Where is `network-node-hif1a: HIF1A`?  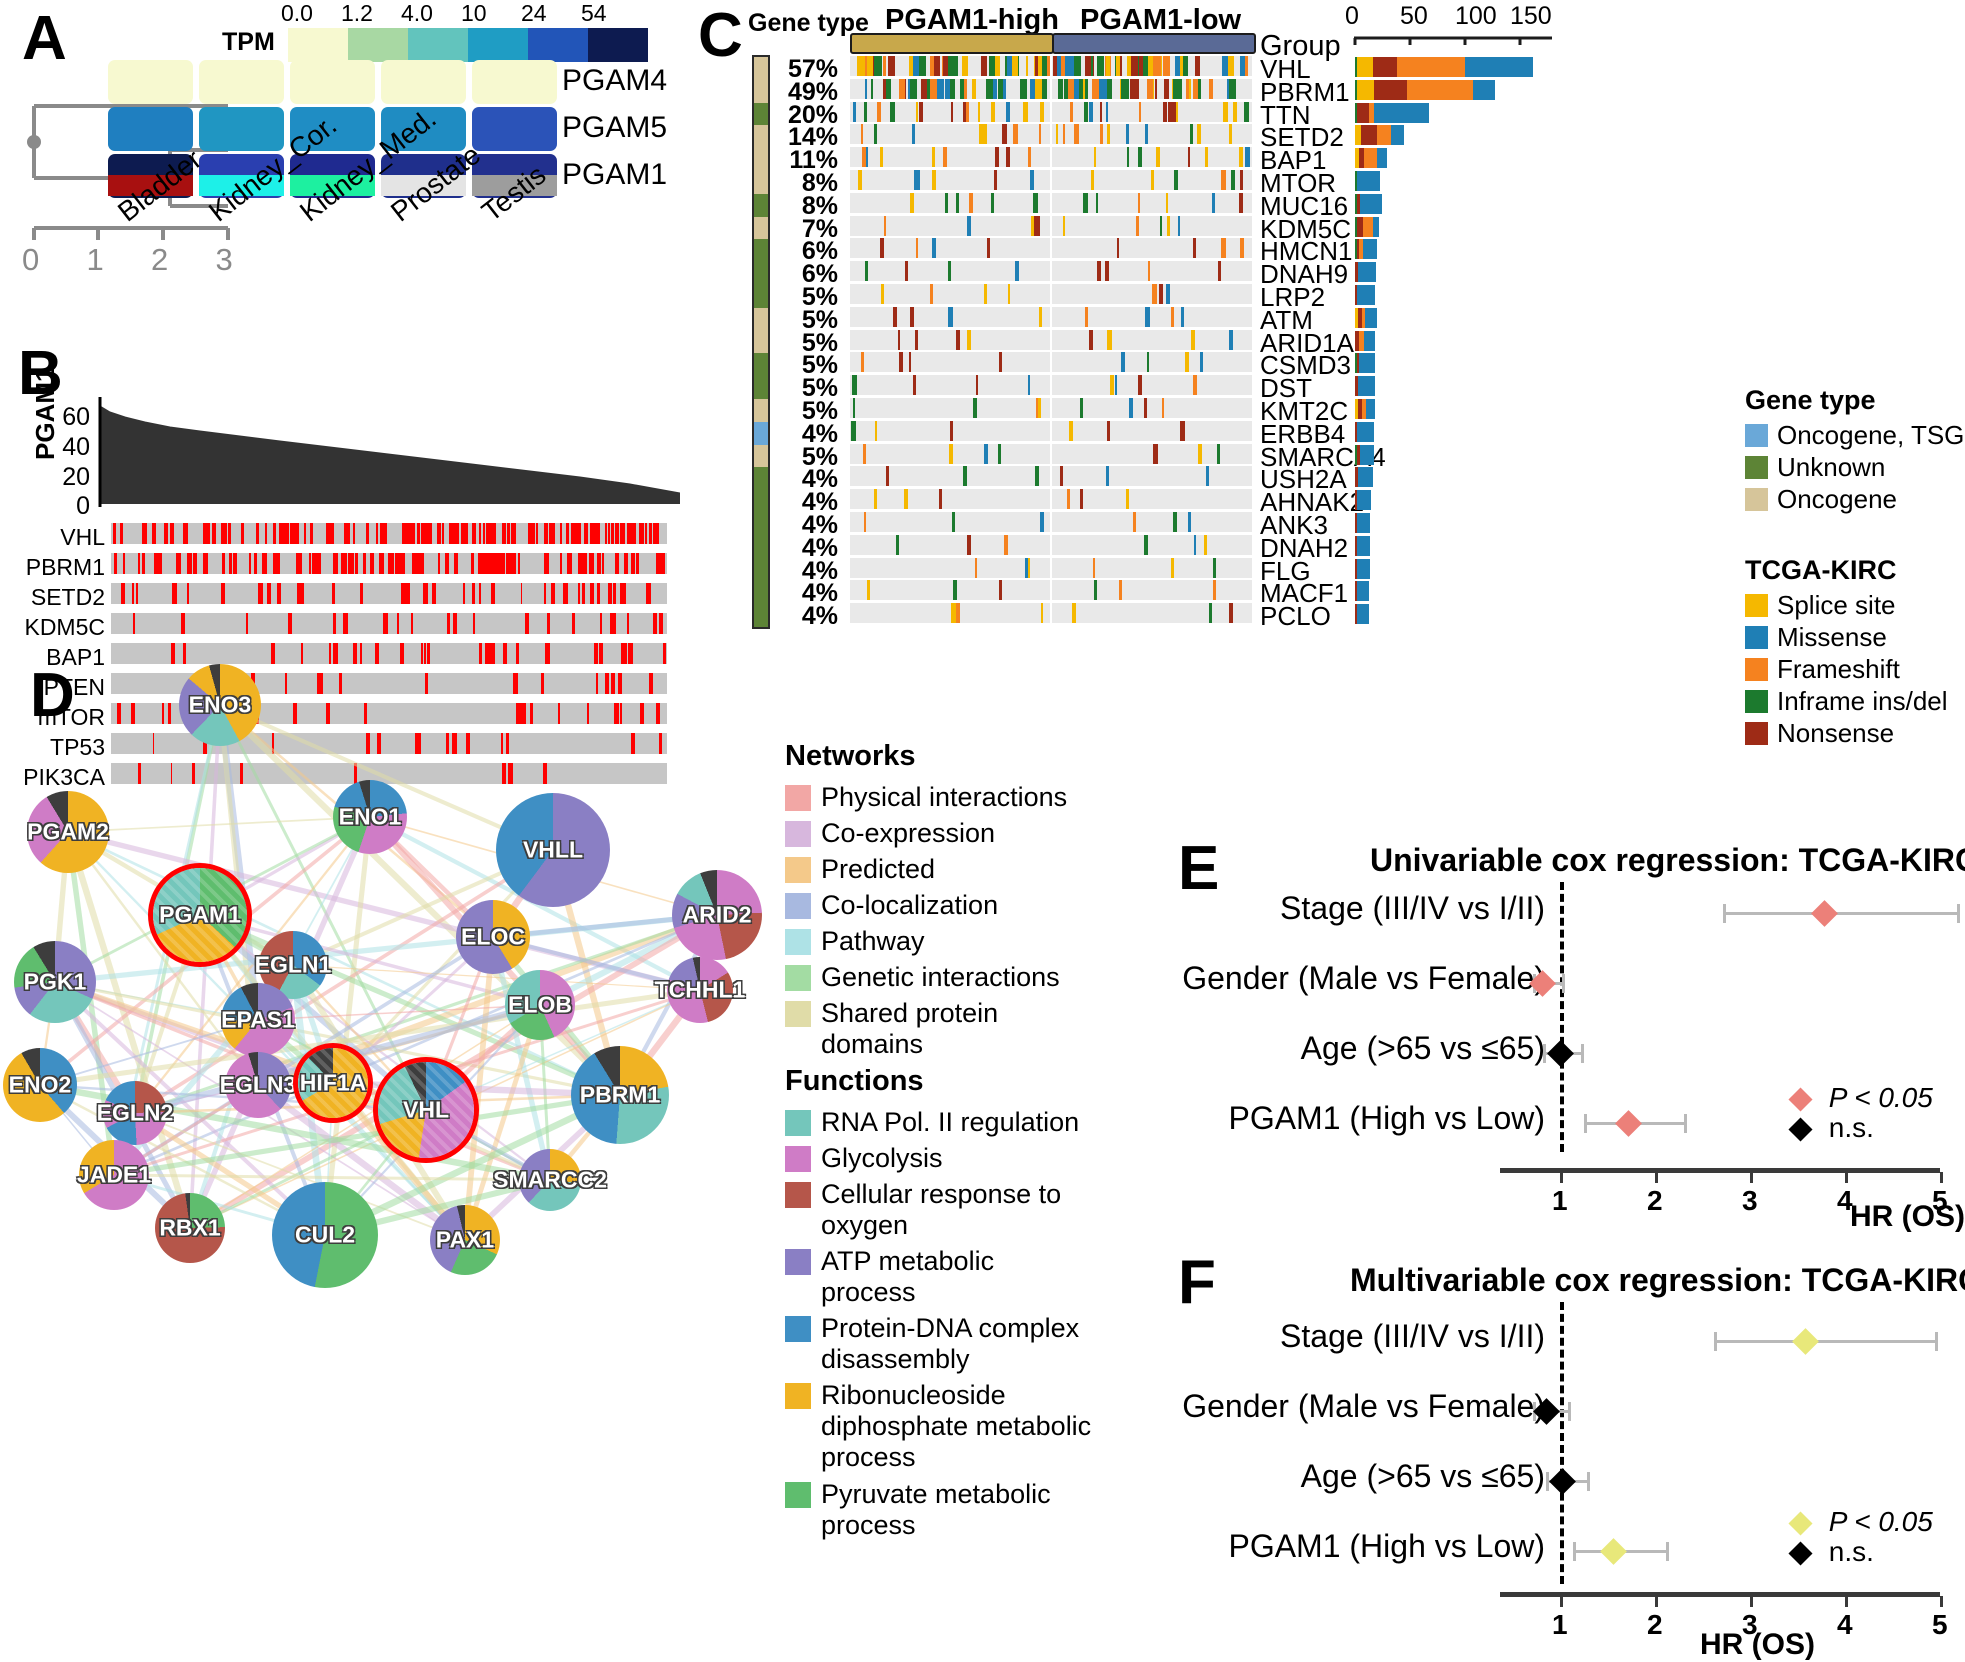 network-node-hif1a: HIF1A is located at coordinates (333, 1083).